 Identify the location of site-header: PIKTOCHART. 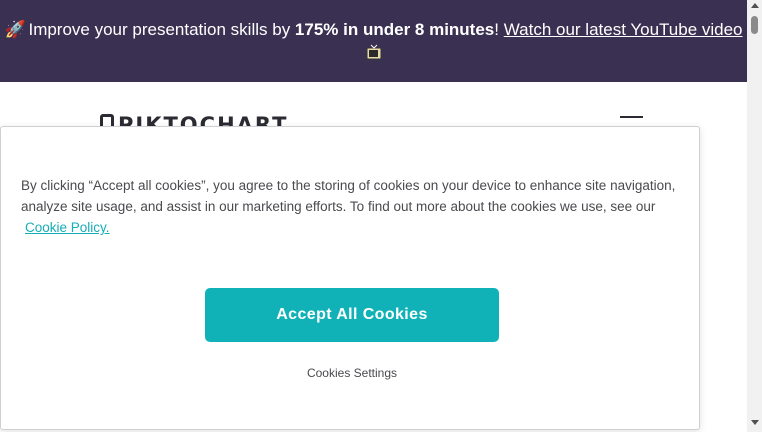
(373, 107).